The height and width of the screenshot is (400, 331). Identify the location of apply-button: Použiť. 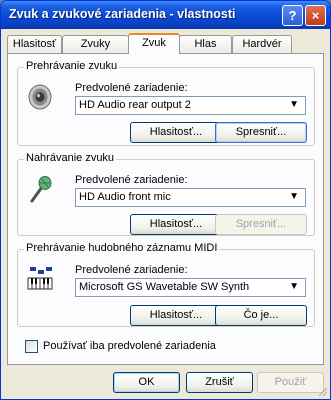
(290, 382).